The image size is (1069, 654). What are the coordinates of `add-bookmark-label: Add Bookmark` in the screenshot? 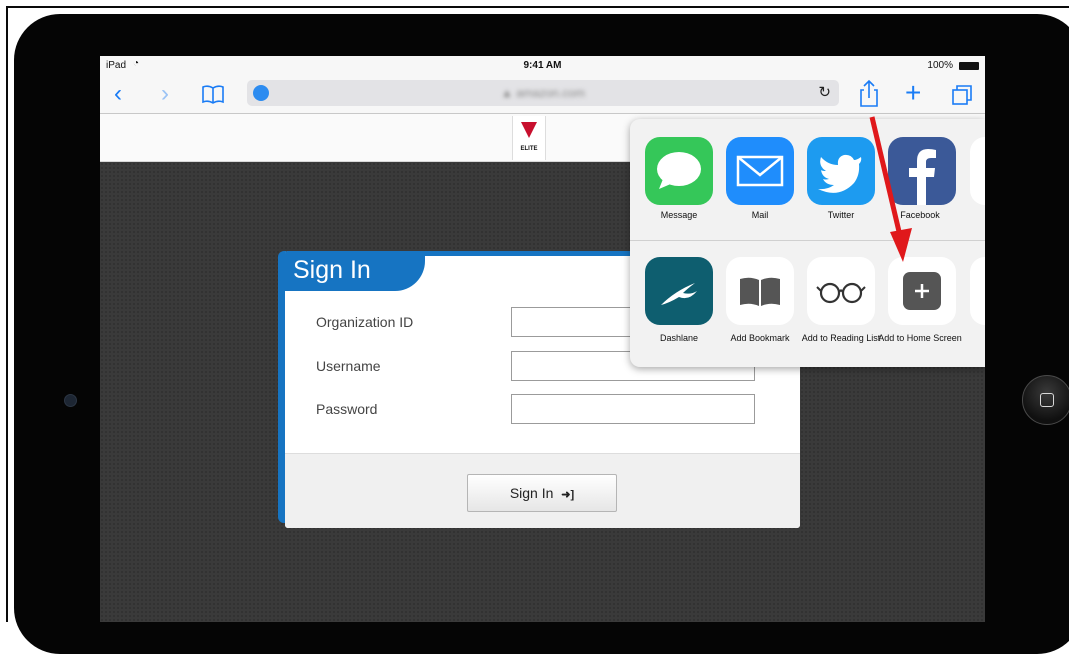 It's located at (760, 338).